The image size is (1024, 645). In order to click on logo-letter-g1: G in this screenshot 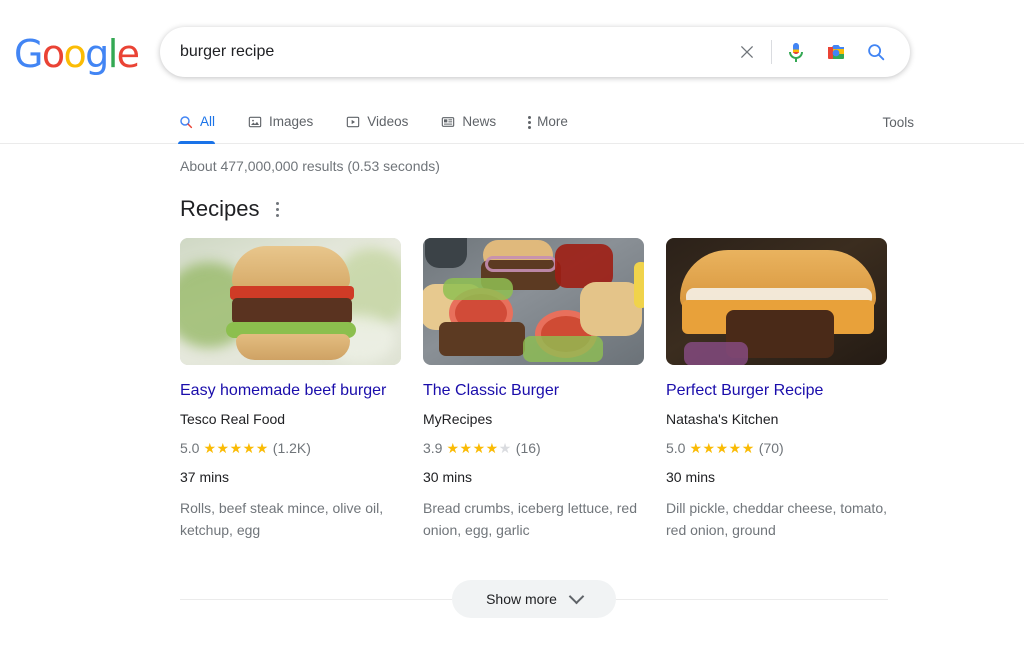, I will do `click(28, 54)`.